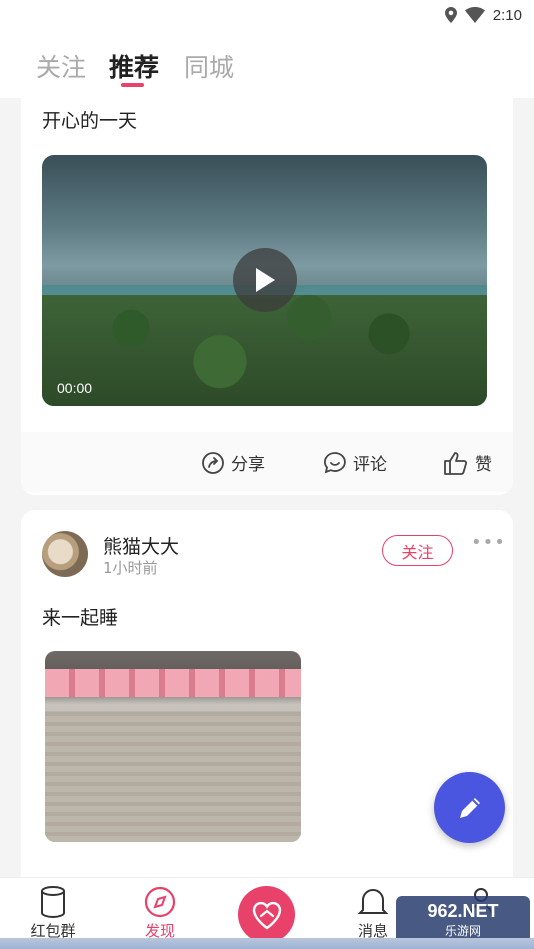  What do you see at coordinates (75, 388) in the screenshot?
I see `video-time: 00:00` at bounding box center [75, 388].